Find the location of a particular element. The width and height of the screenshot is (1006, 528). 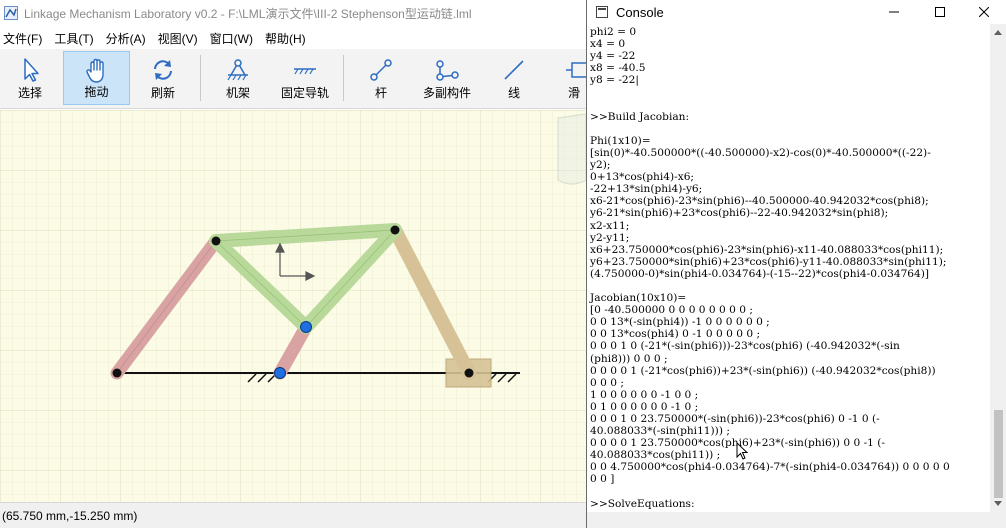

menu-window: 窗口(W) is located at coordinates (232, 38).